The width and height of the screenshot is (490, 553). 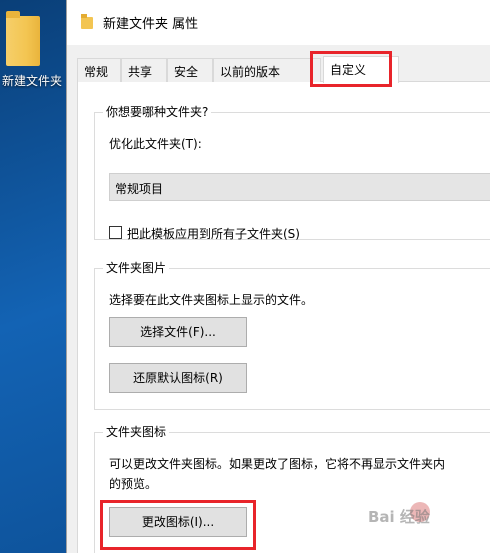 What do you see at coordinates (211, 300) in the screenshot?
I see `folder-picture-description: 选择要在此文件夹图标上显示的文件。` at bounding box center [211, 300].